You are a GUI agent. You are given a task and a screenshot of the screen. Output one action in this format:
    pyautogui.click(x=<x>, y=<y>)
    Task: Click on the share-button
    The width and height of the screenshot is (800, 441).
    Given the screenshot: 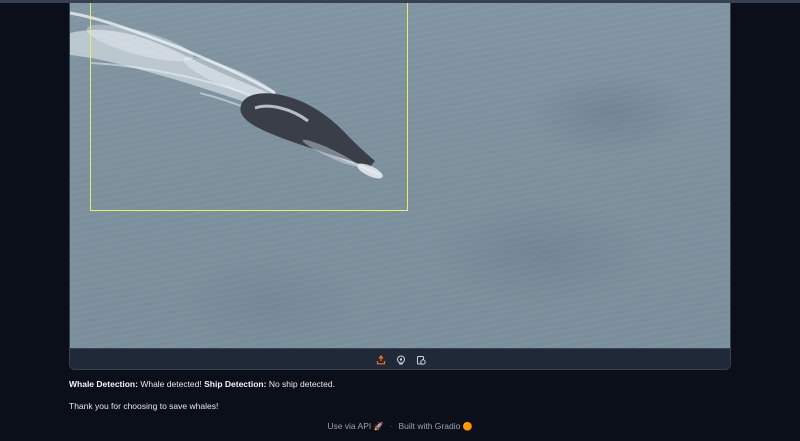 What is the action you would take?
    pyautogui.click(x=401, y=360)
    